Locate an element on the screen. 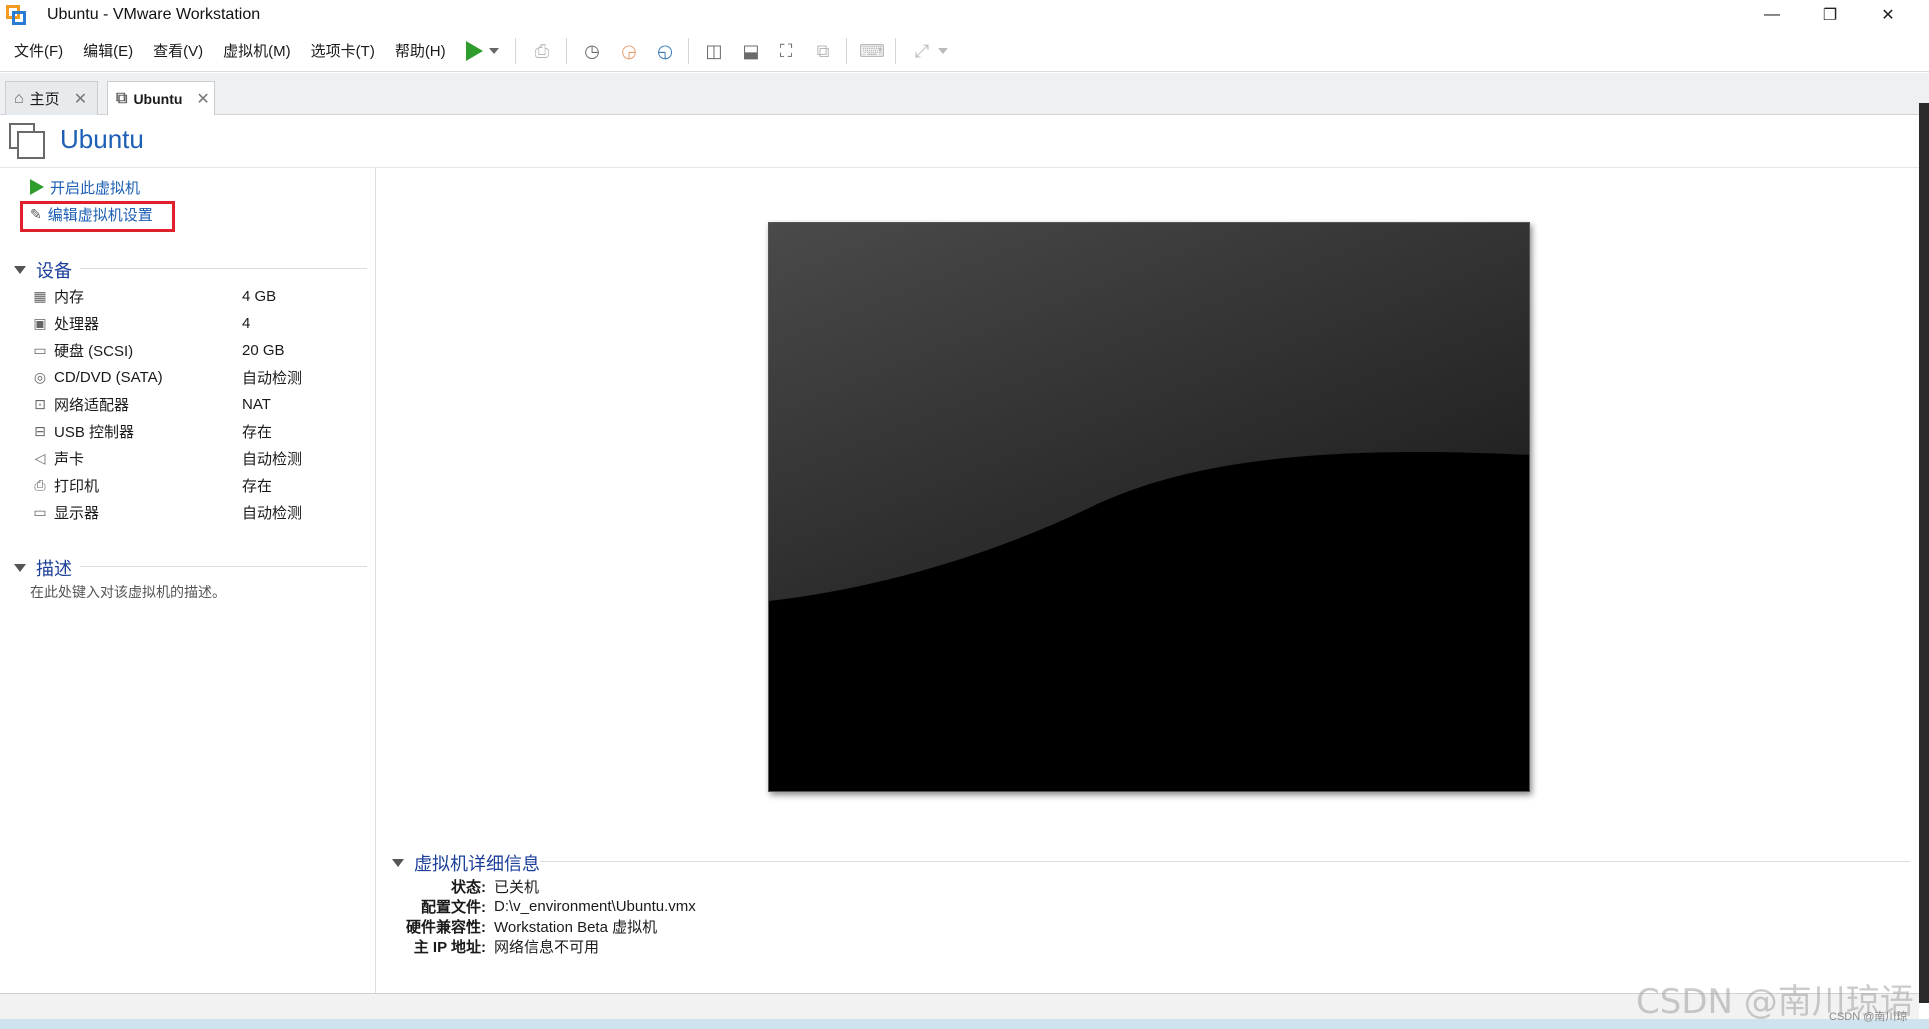 This screenshot has width=1929, height=1029. restore-button: ❐ is located at coordinates (1830, 15).